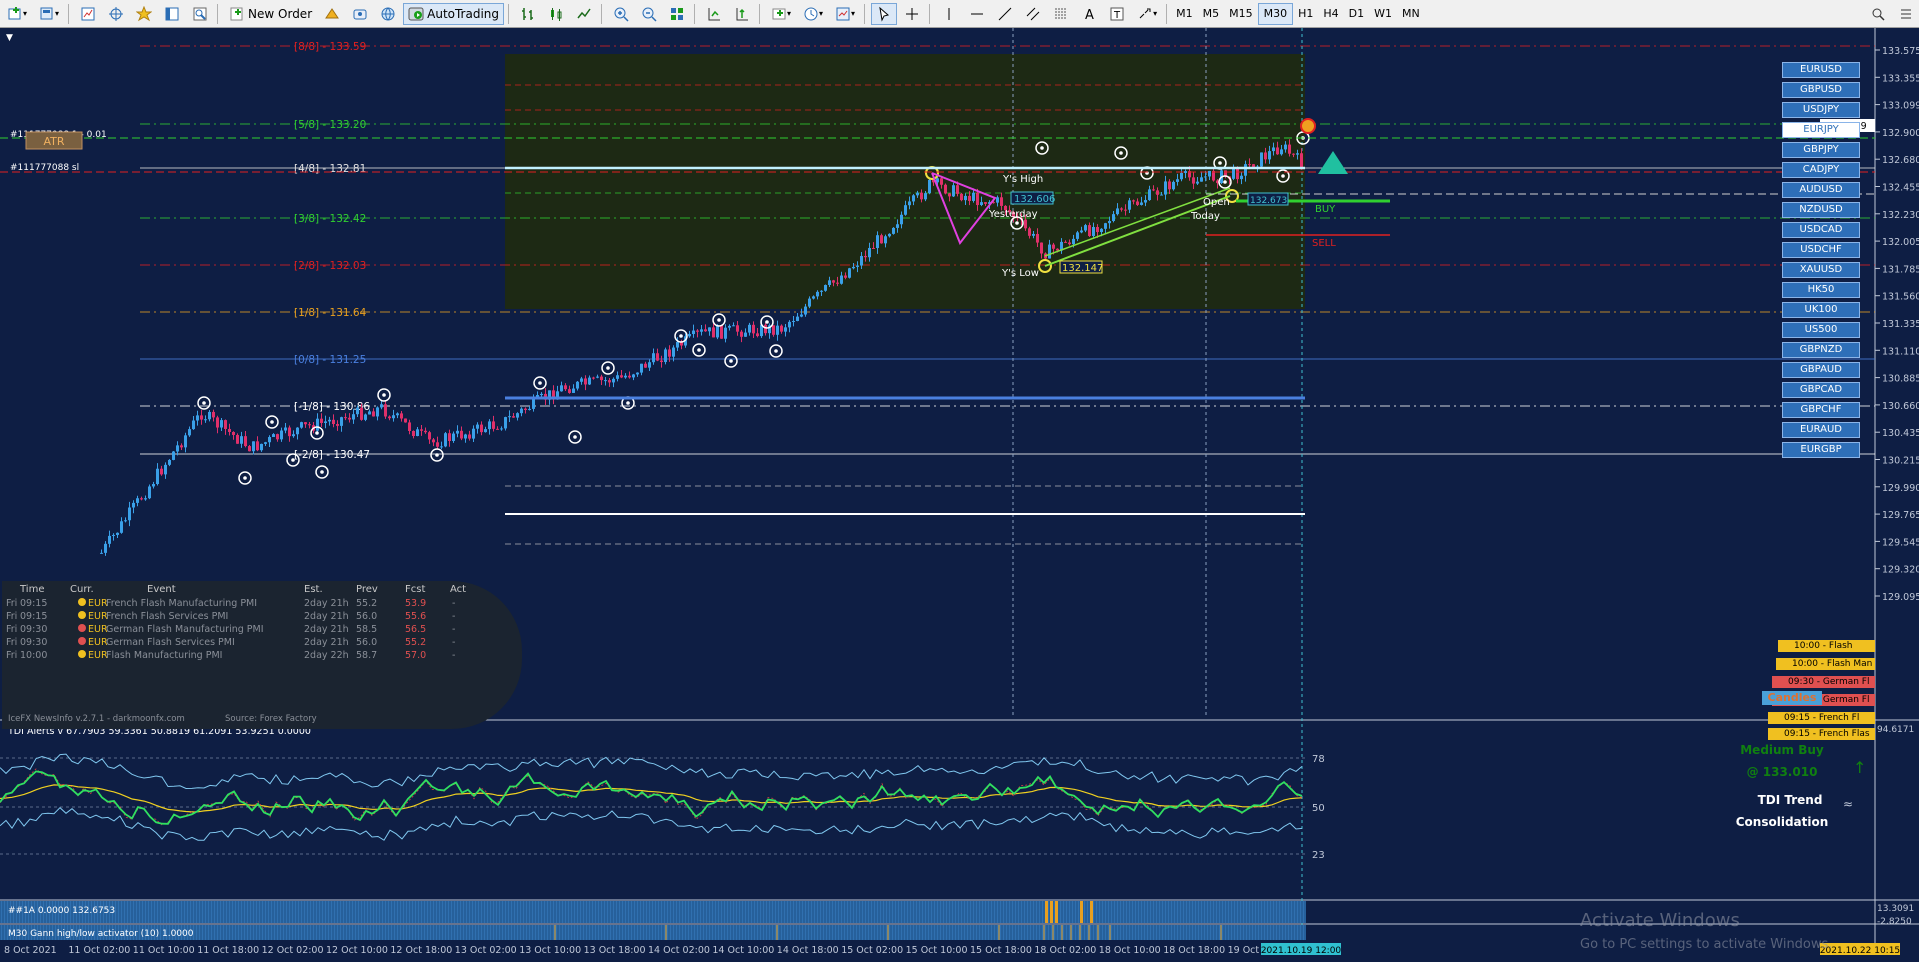 The width and height of the screenshot is (1919, 962). I want to click on symbol-button-usdchf: USDCHF, so click(1821, 250).